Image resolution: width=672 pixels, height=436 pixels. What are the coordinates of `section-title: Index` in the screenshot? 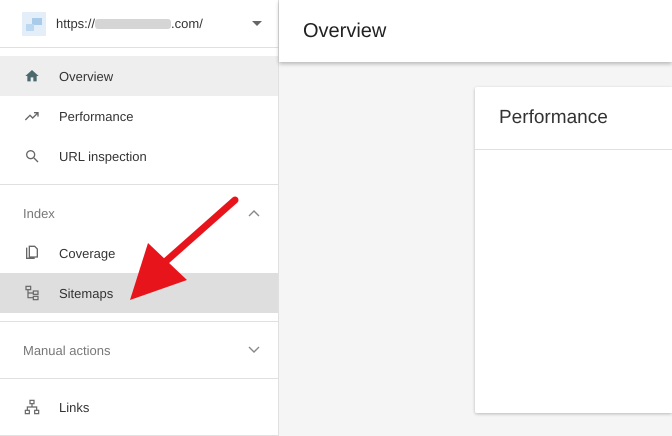 It's located at (39, 213).